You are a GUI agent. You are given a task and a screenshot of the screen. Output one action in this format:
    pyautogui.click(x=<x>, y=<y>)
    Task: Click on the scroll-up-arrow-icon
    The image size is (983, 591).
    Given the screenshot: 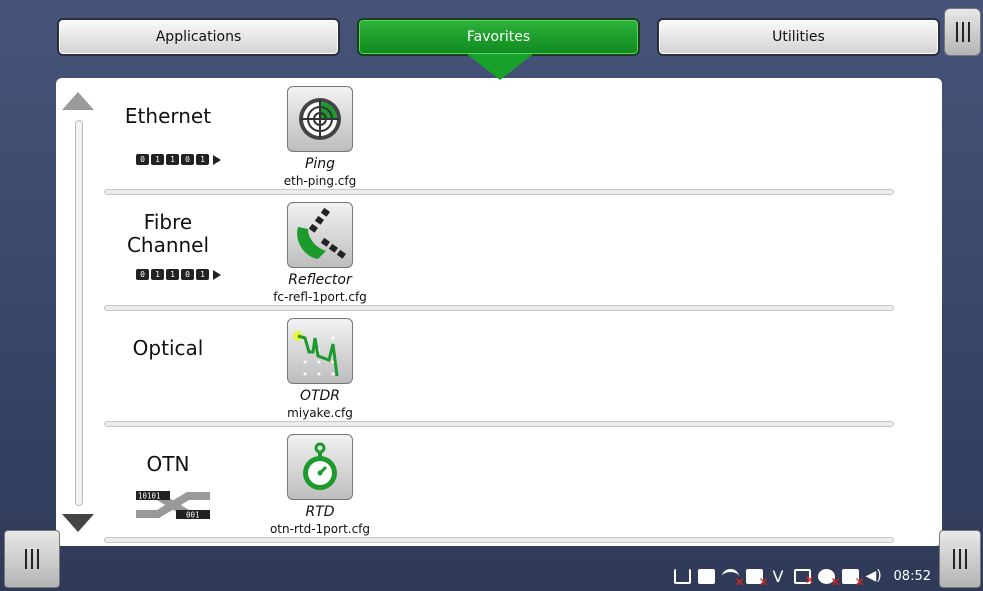 What is the action you would take?
    pyautogui.click(x=78, y=101)
    